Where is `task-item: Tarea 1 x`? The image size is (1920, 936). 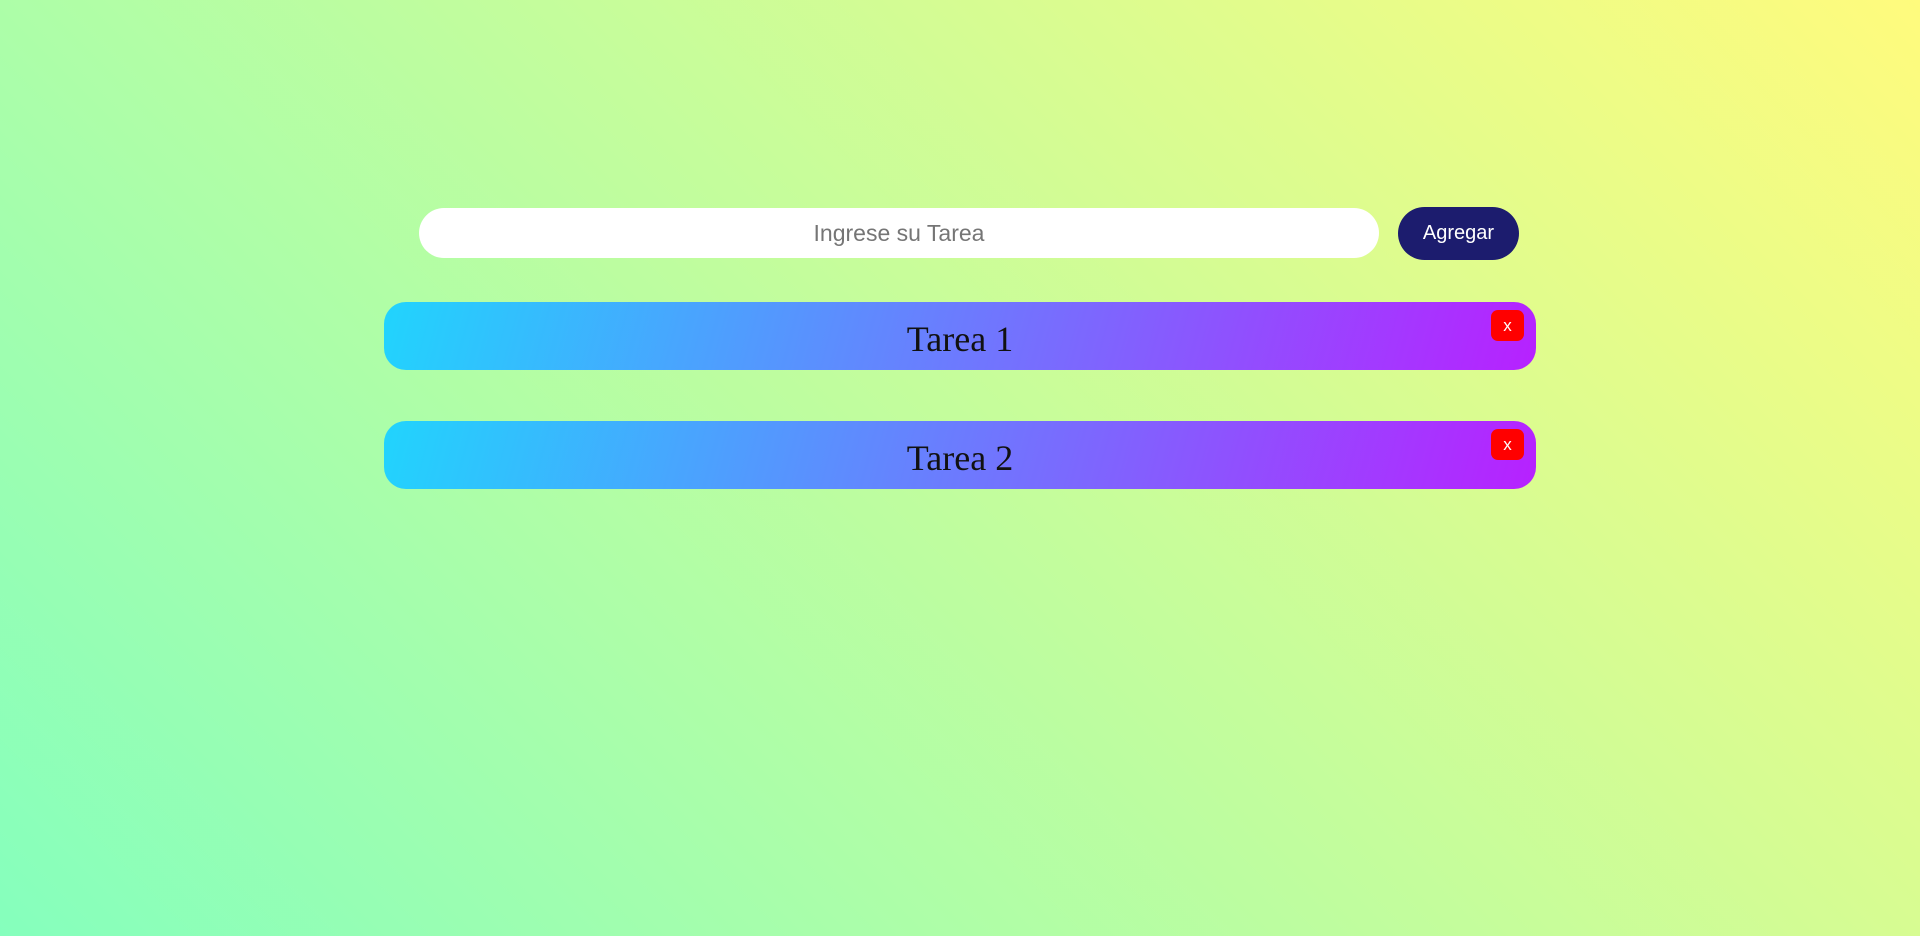
task-item: Tarea 1 x is located at coordinates (960, 336).